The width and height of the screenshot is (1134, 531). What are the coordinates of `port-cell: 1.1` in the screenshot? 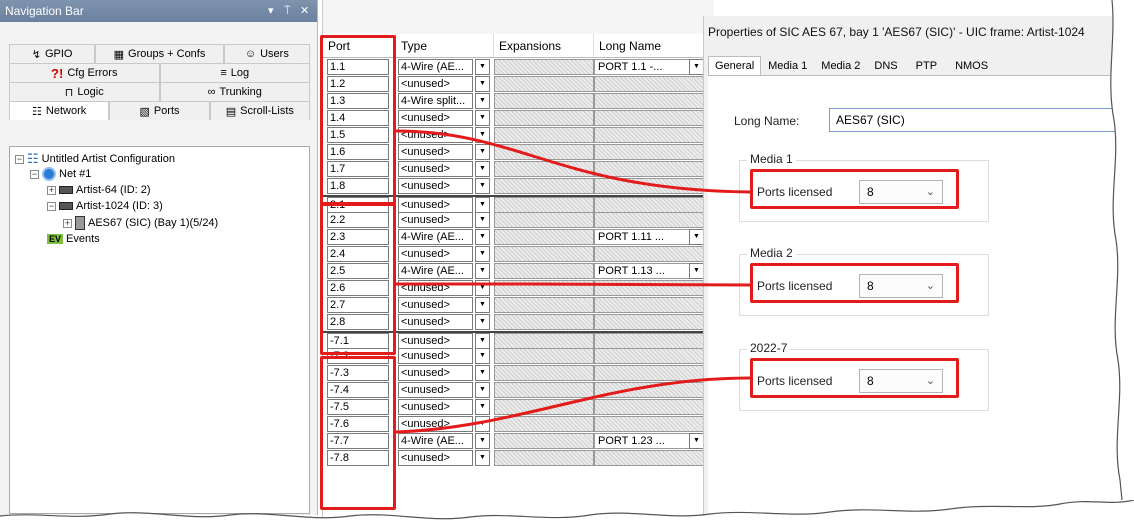 It's located at (358, 67).